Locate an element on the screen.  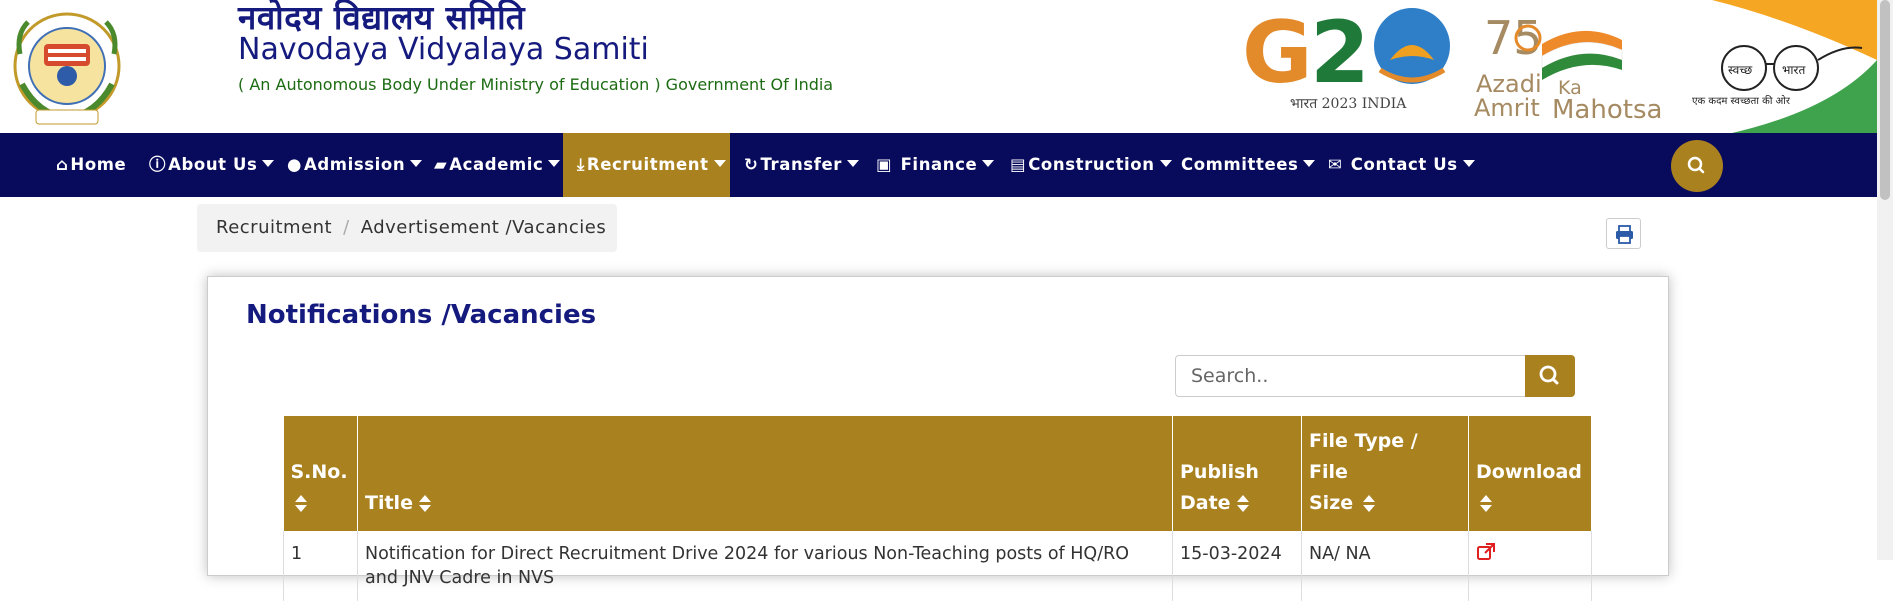
column-header-label: Publish is located at coordinates (1219, 472).